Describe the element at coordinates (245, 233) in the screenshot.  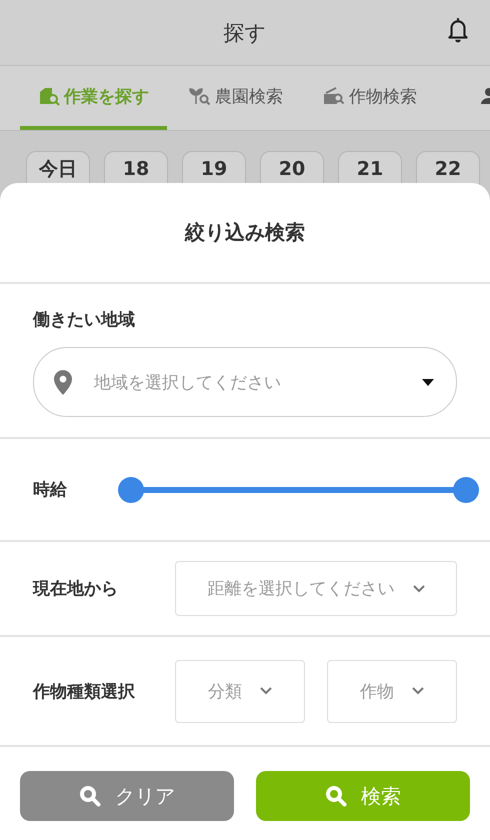
I see `sheet-title: 絞り込み検索` at that location.